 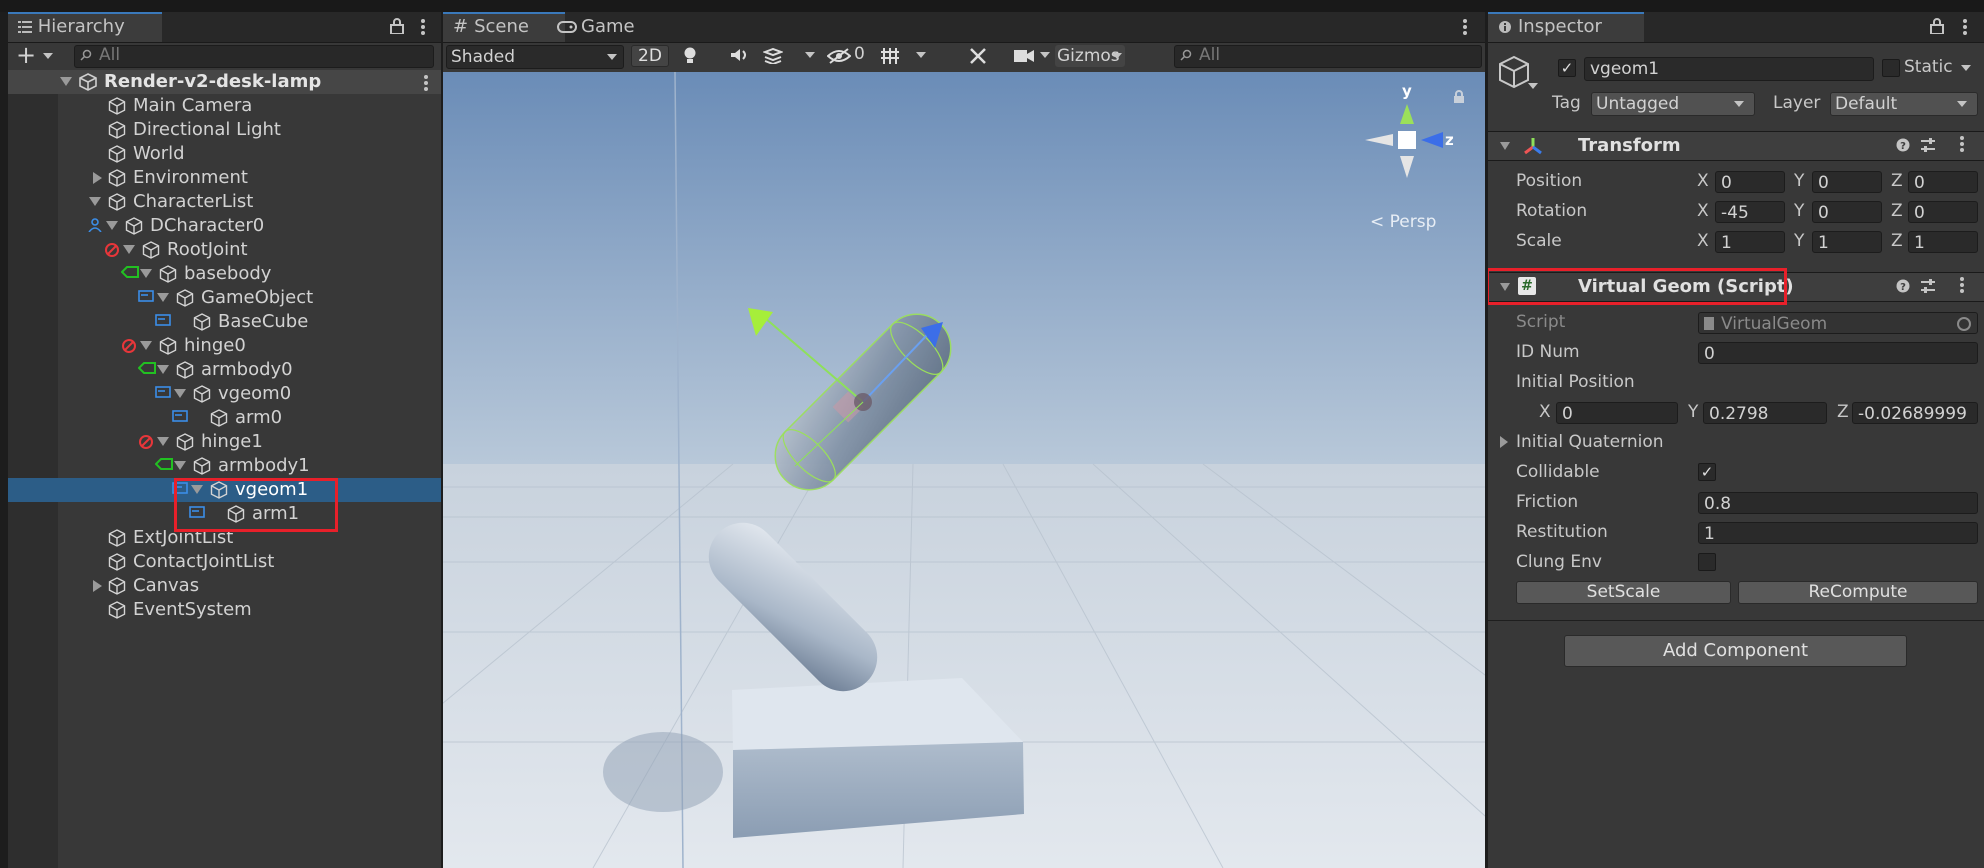 What do you see at coordinates (1707, 562) in the screenshot?
I see `clung-env-checkbox` at bounding box center [1707, 562].